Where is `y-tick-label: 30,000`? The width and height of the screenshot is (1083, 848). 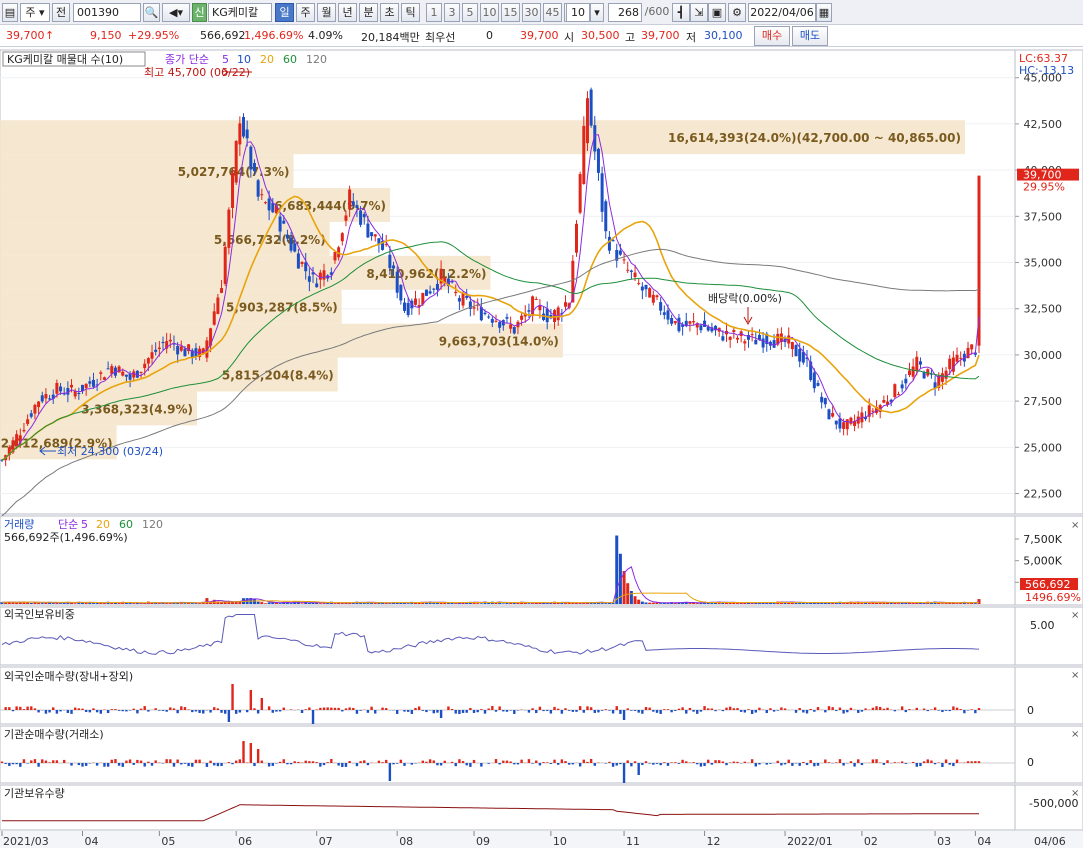
y-tick-label: 30,000 is located at coordinates (1043, 355).